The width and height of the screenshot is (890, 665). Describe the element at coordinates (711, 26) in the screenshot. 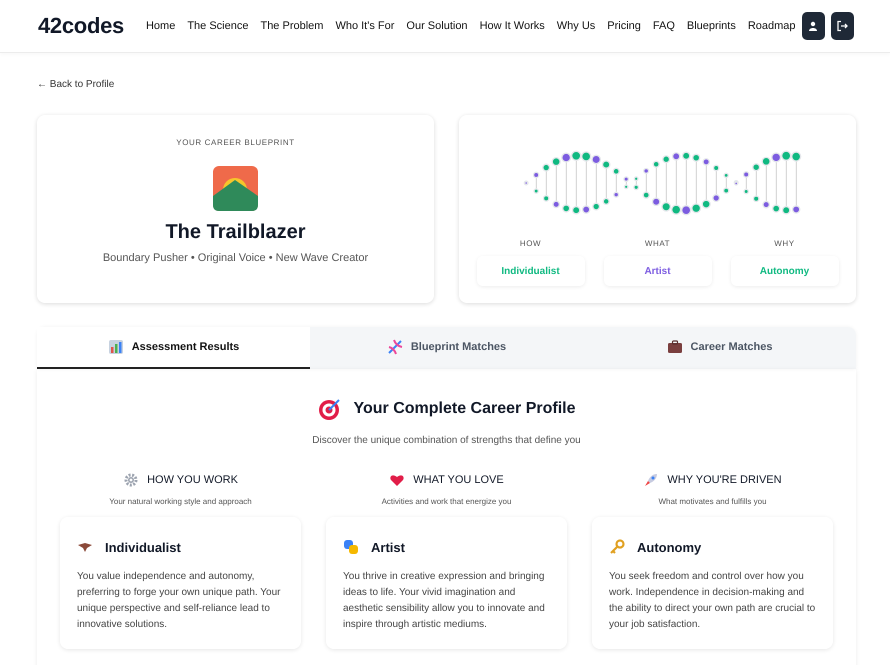

I see `nav-link: Blueprints` at that location.